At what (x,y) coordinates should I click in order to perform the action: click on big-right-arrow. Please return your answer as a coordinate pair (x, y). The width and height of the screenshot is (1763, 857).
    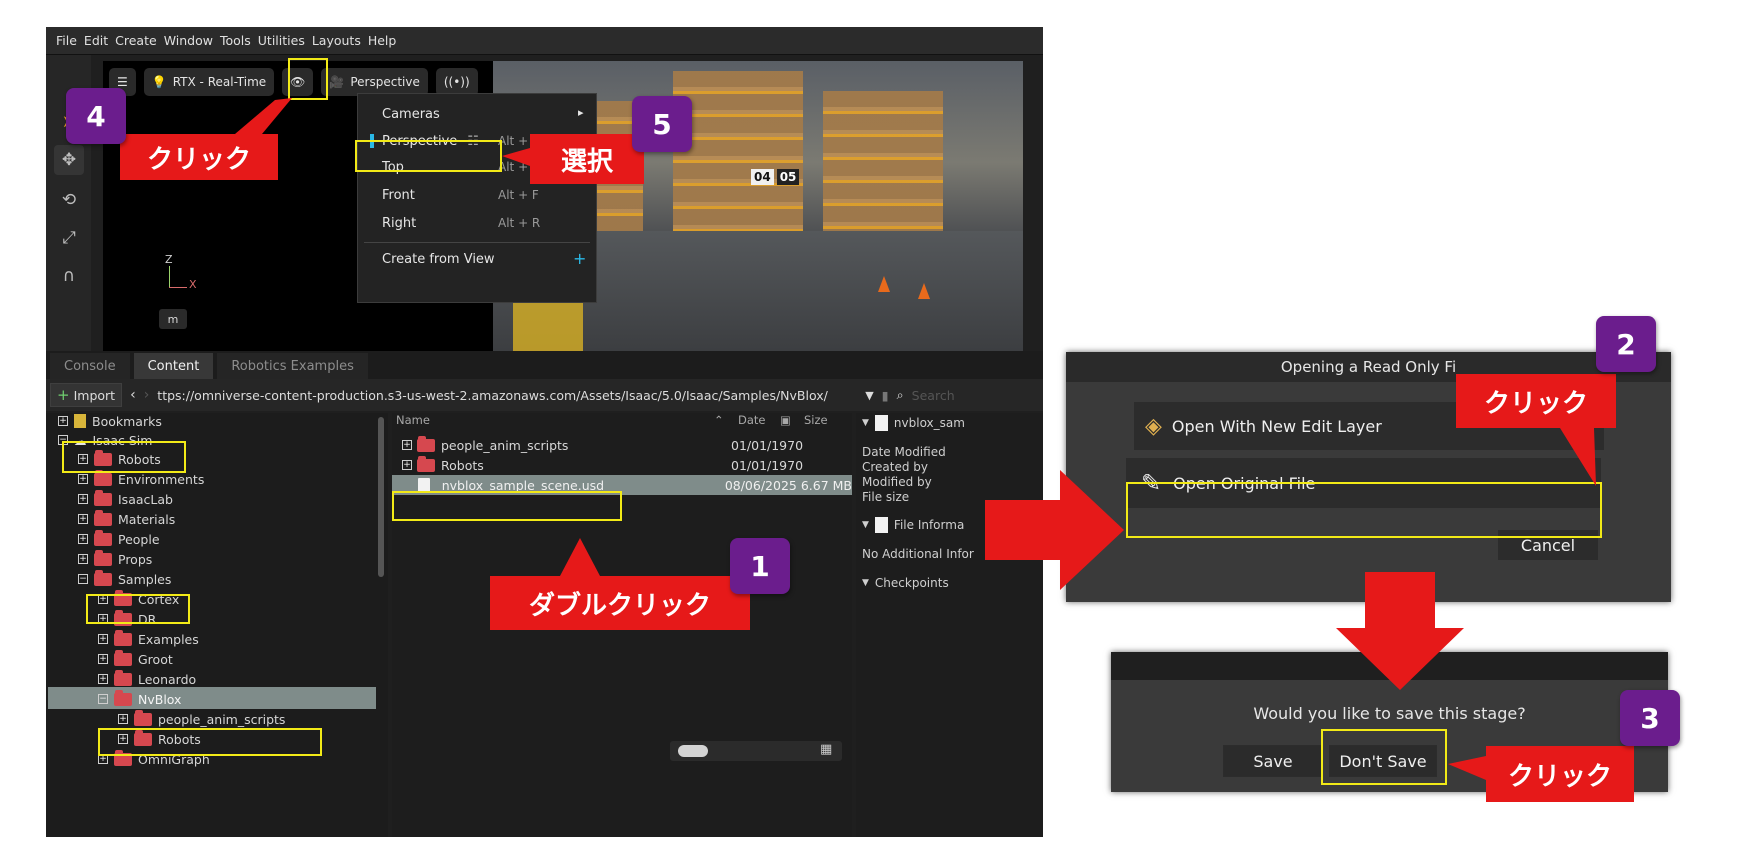
    Looking at the image, I should click on (1054, 530).